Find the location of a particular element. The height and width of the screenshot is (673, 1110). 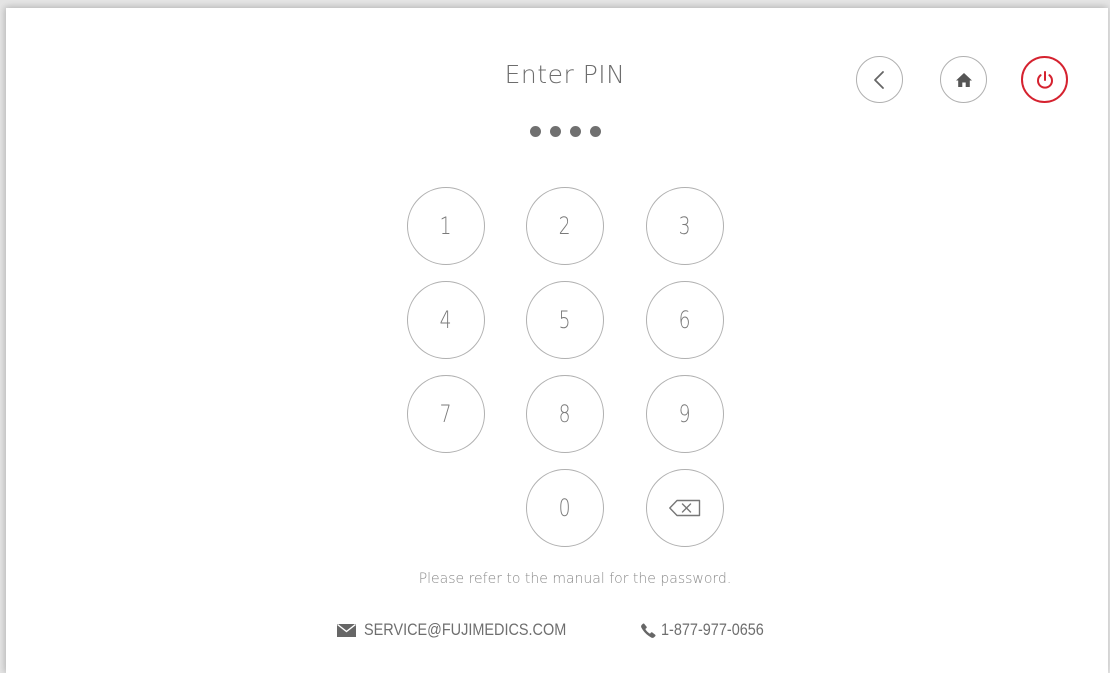

power-icon is located at coordinates (1045, 80).